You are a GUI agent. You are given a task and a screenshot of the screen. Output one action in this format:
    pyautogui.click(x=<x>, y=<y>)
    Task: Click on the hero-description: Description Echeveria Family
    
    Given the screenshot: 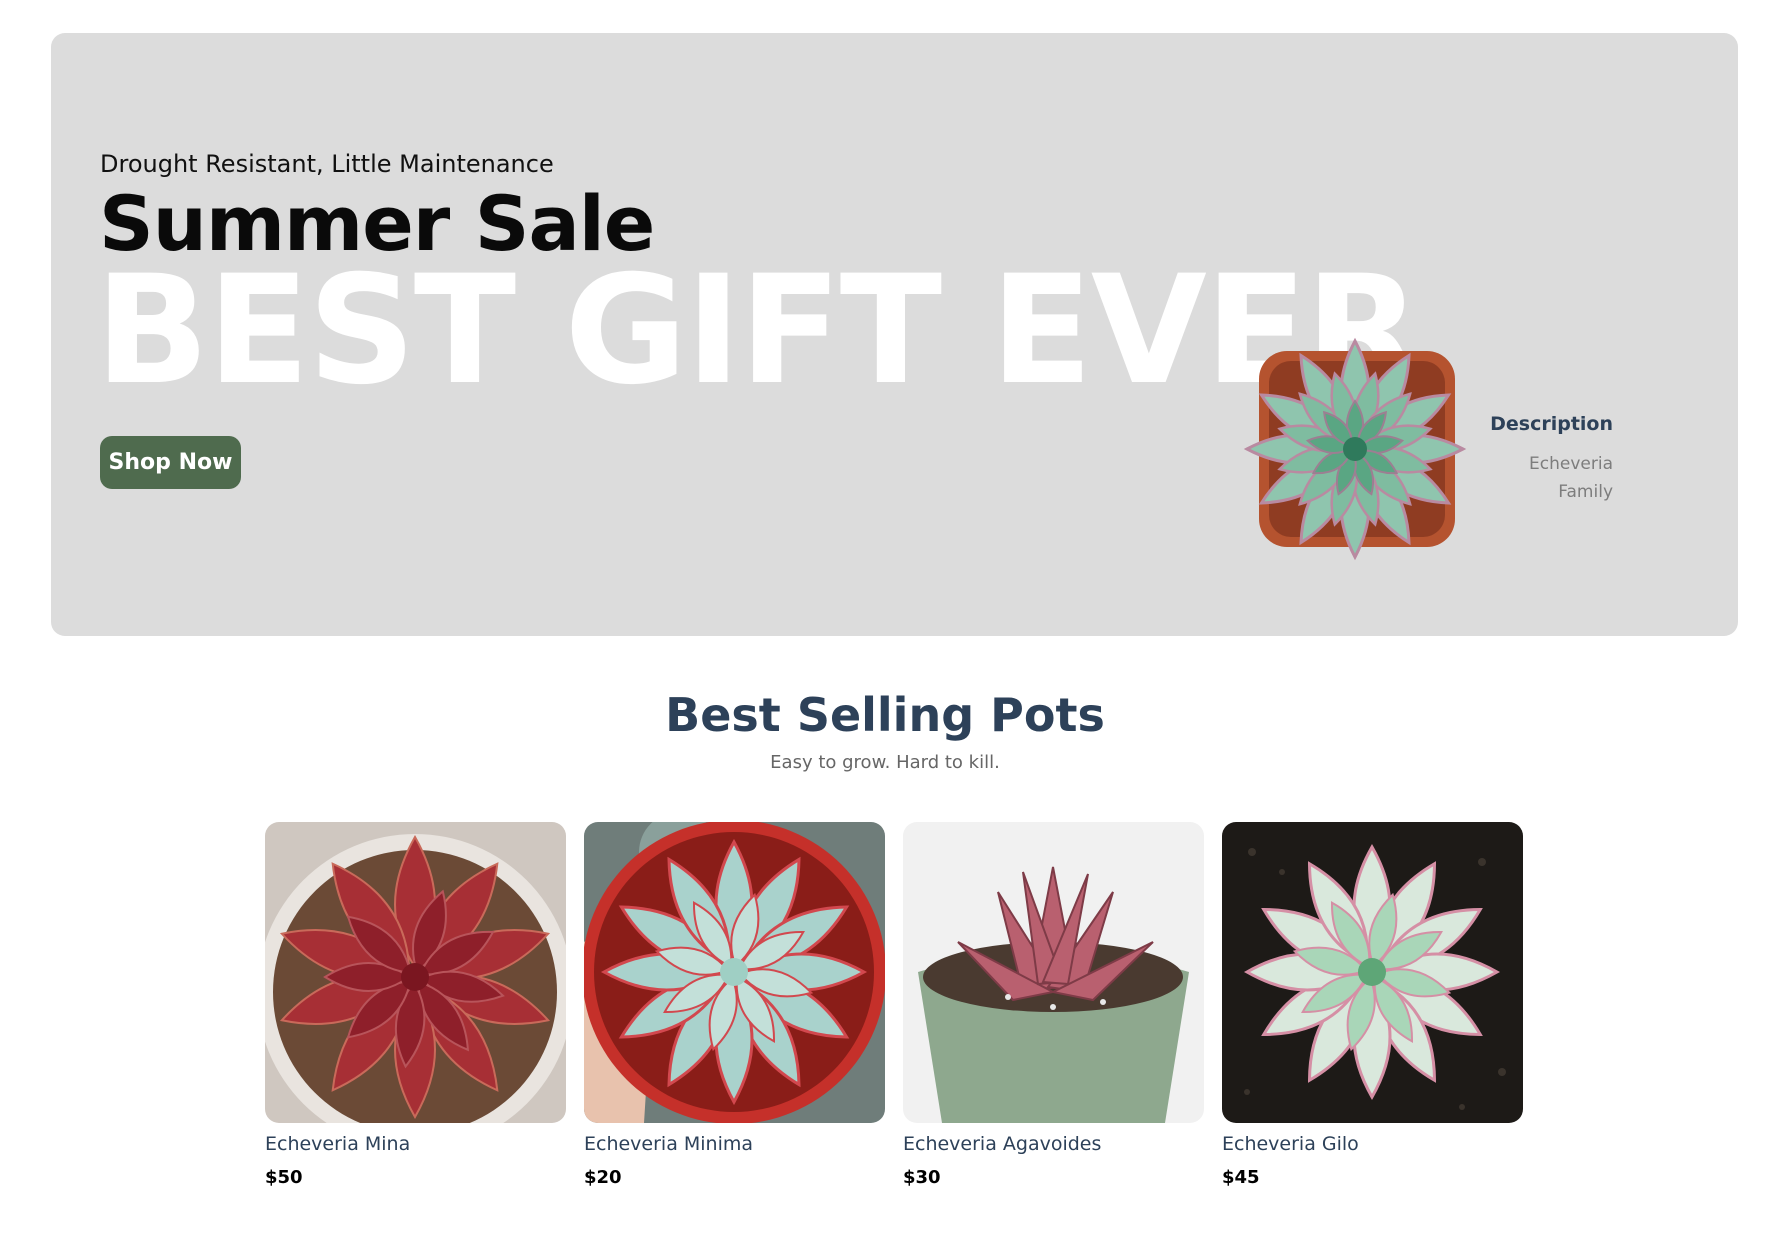 What is the action you would take?
    pyautogui.click(x=1533, y=459)
    